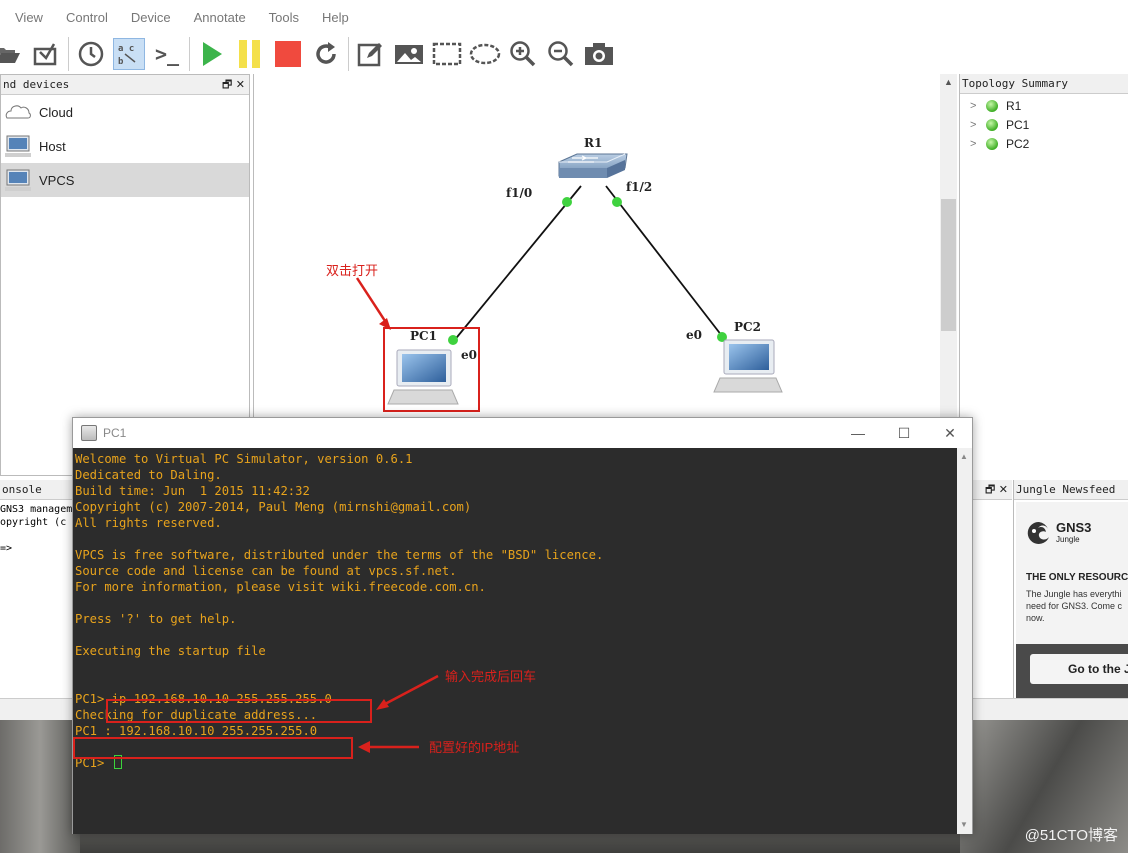  Describe the element at coordinates (115, 433) in the screenshot. I see `pc1-window-title: PC1` at that location.